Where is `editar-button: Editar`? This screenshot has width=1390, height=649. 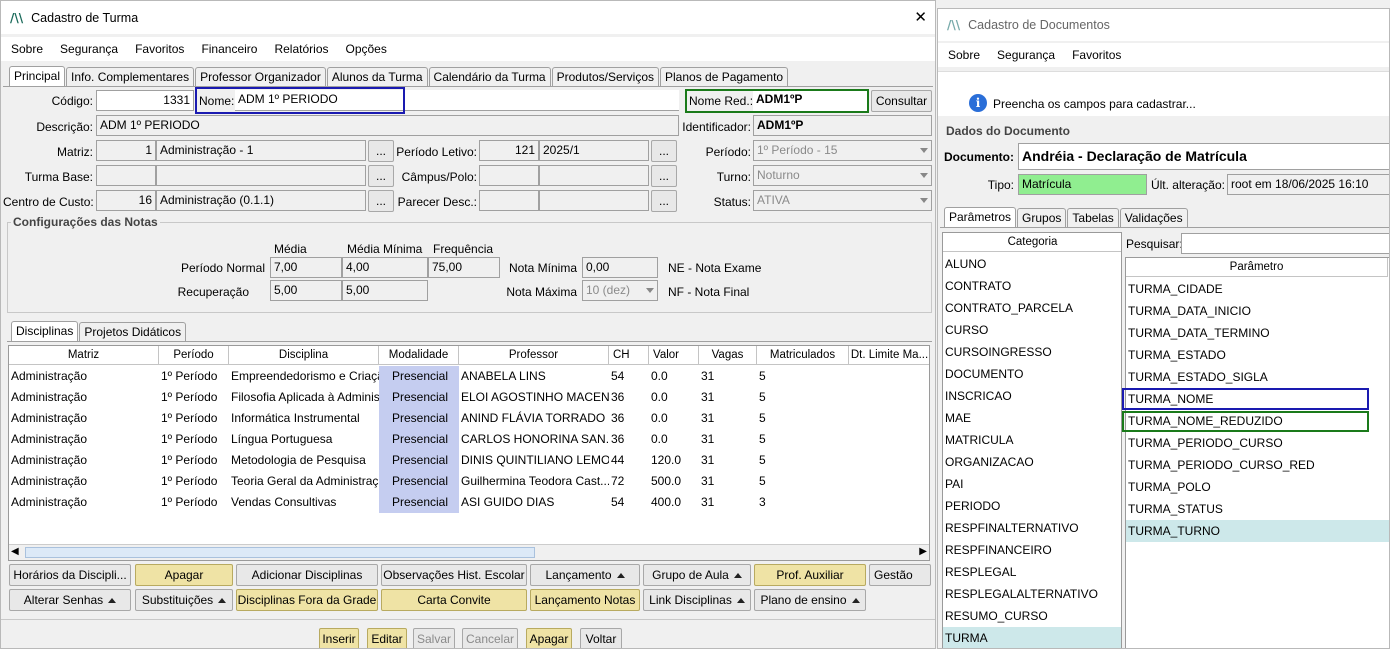 editar-button: Editar is located at coordinates (387, 638).